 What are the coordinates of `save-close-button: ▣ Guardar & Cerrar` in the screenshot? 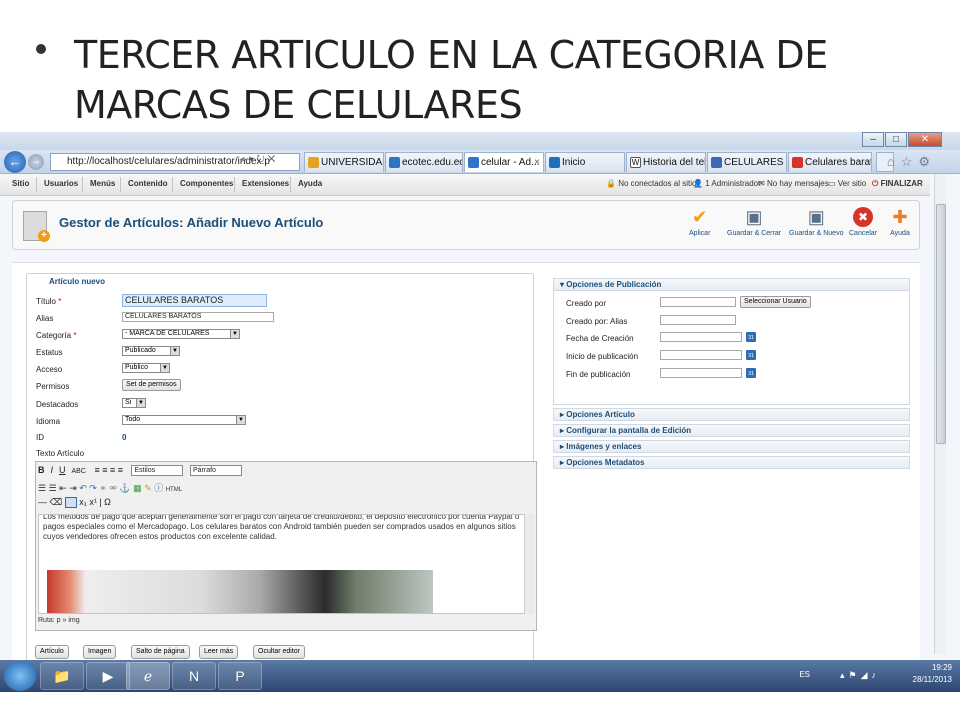 It's located at (754, 222).